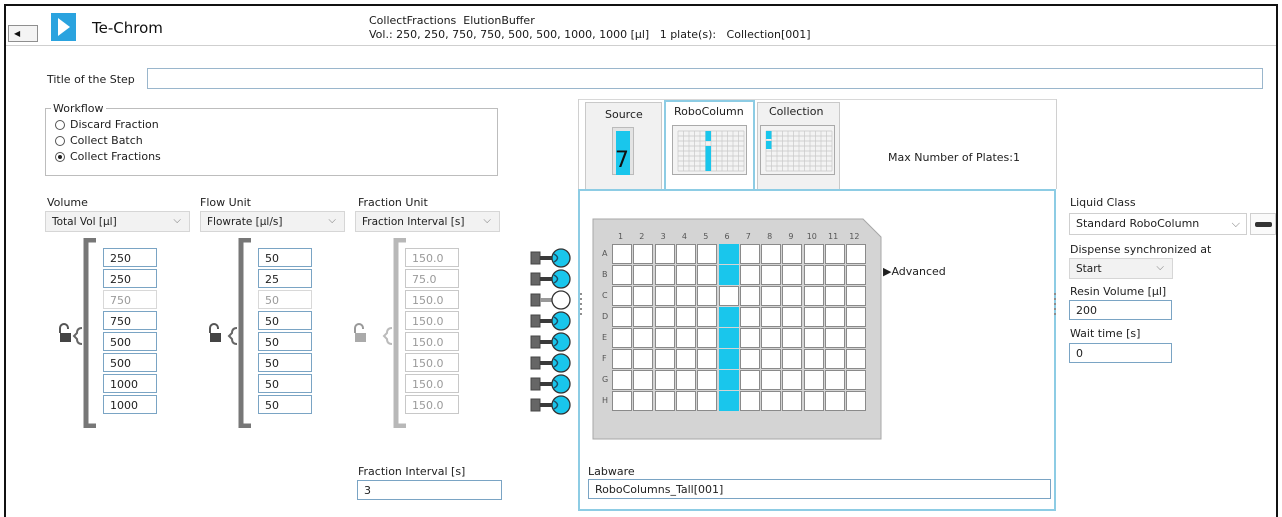 The width and height of the screenshot is (1282, 517). What do you see at coordinates (643, 338) in the screenshot?
I see `well-E2` at bounding box center [643, 338].